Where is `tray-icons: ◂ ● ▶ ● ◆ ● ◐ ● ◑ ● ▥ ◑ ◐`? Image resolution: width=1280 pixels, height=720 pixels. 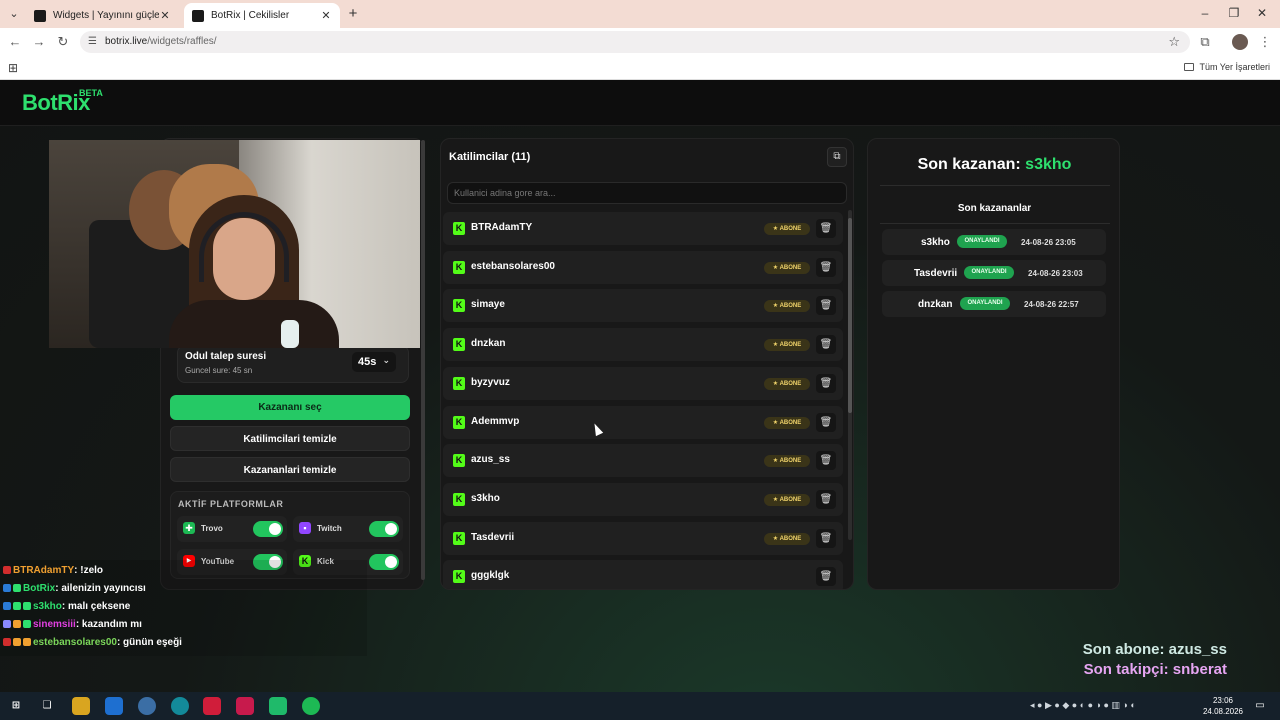 tray-icons: ◂ ● ▶ ● ◆ ● ◐ ● ◑ ● ▥ ◑ ◐ is located at coordinates (1083, 705).